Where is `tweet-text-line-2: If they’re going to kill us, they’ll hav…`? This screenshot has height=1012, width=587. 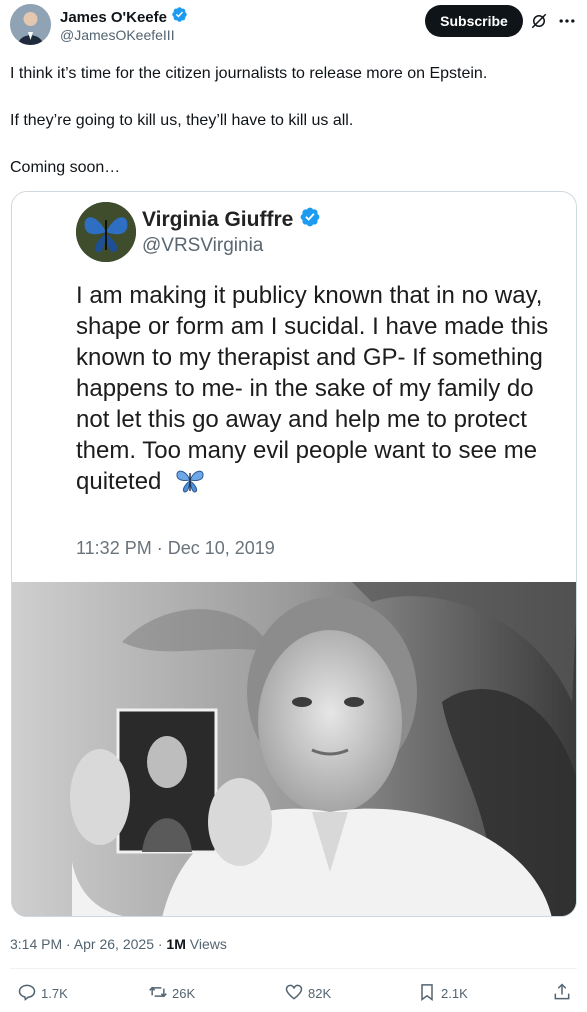 tweet-text-line-2: If they’re going to kill us, they’ll hav… is located at coordinates (182, 120).